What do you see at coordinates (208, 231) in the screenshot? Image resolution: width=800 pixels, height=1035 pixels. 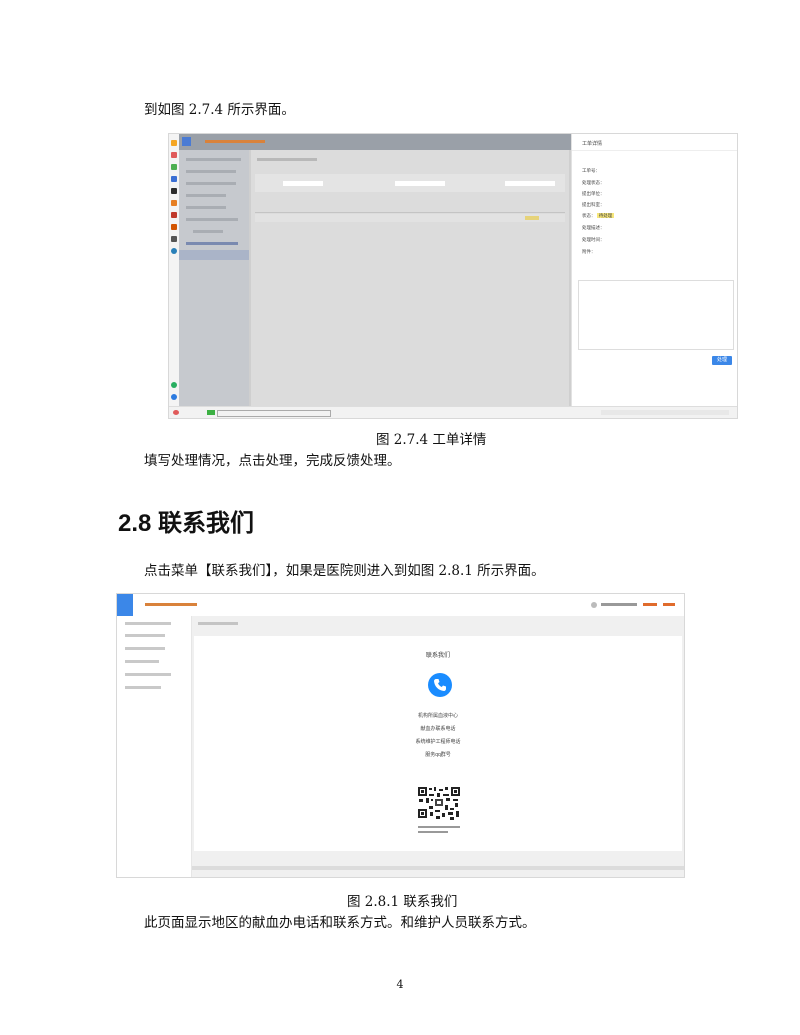 I see `sidebar-subitem` at bounding box center [208, 231].